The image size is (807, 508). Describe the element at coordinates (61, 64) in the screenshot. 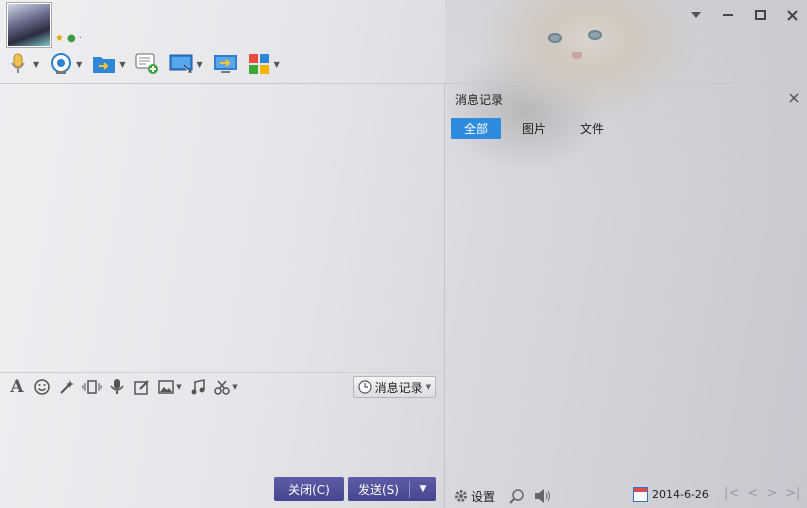

I see `webcam-icon` at that location.